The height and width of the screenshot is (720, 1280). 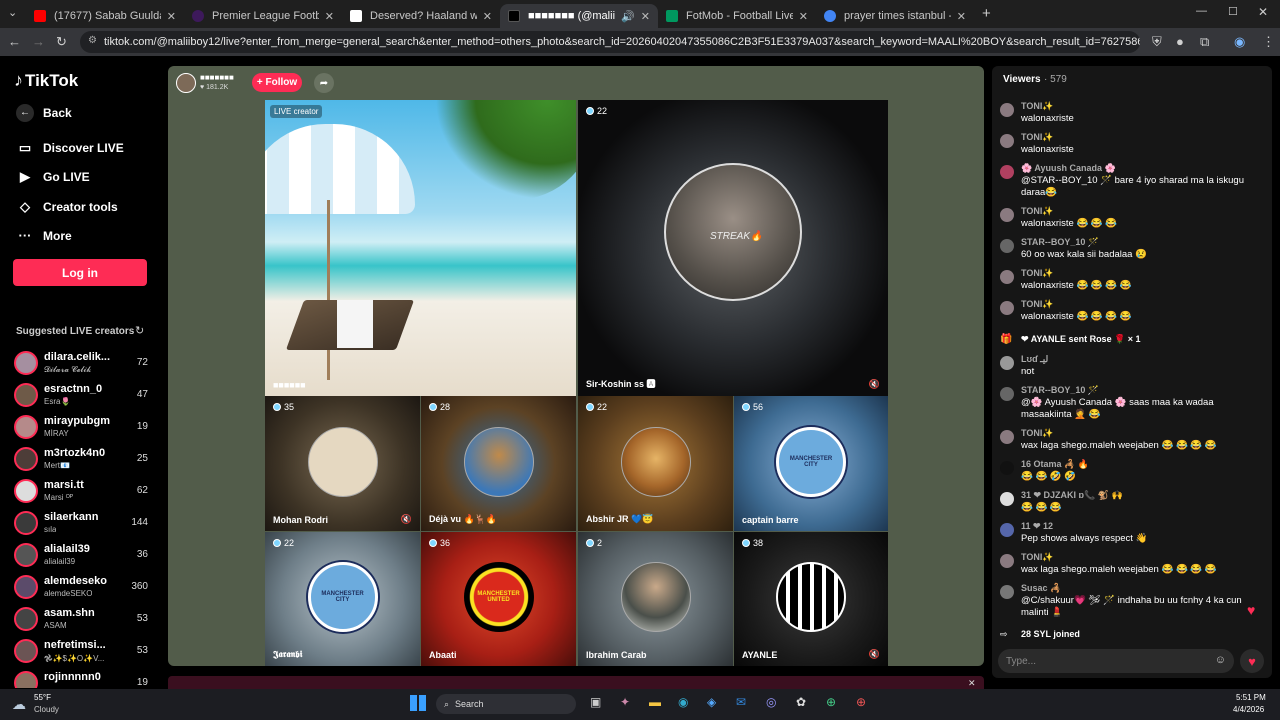 I want to click on creator-row: m3rtozk4n0 Mert📧 25, so click(x=81, y=461).